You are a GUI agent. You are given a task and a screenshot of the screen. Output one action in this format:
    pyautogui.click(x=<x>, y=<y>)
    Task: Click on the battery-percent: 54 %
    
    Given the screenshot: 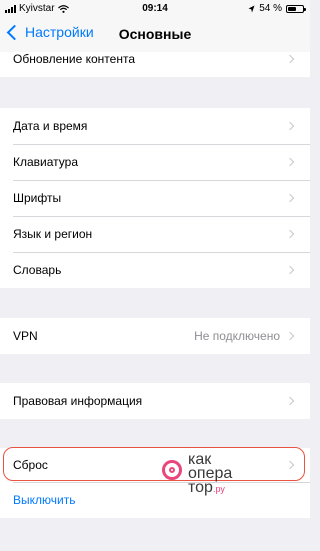 What is the action you would take?
    pyautogui.click(x=270, y=8)
    